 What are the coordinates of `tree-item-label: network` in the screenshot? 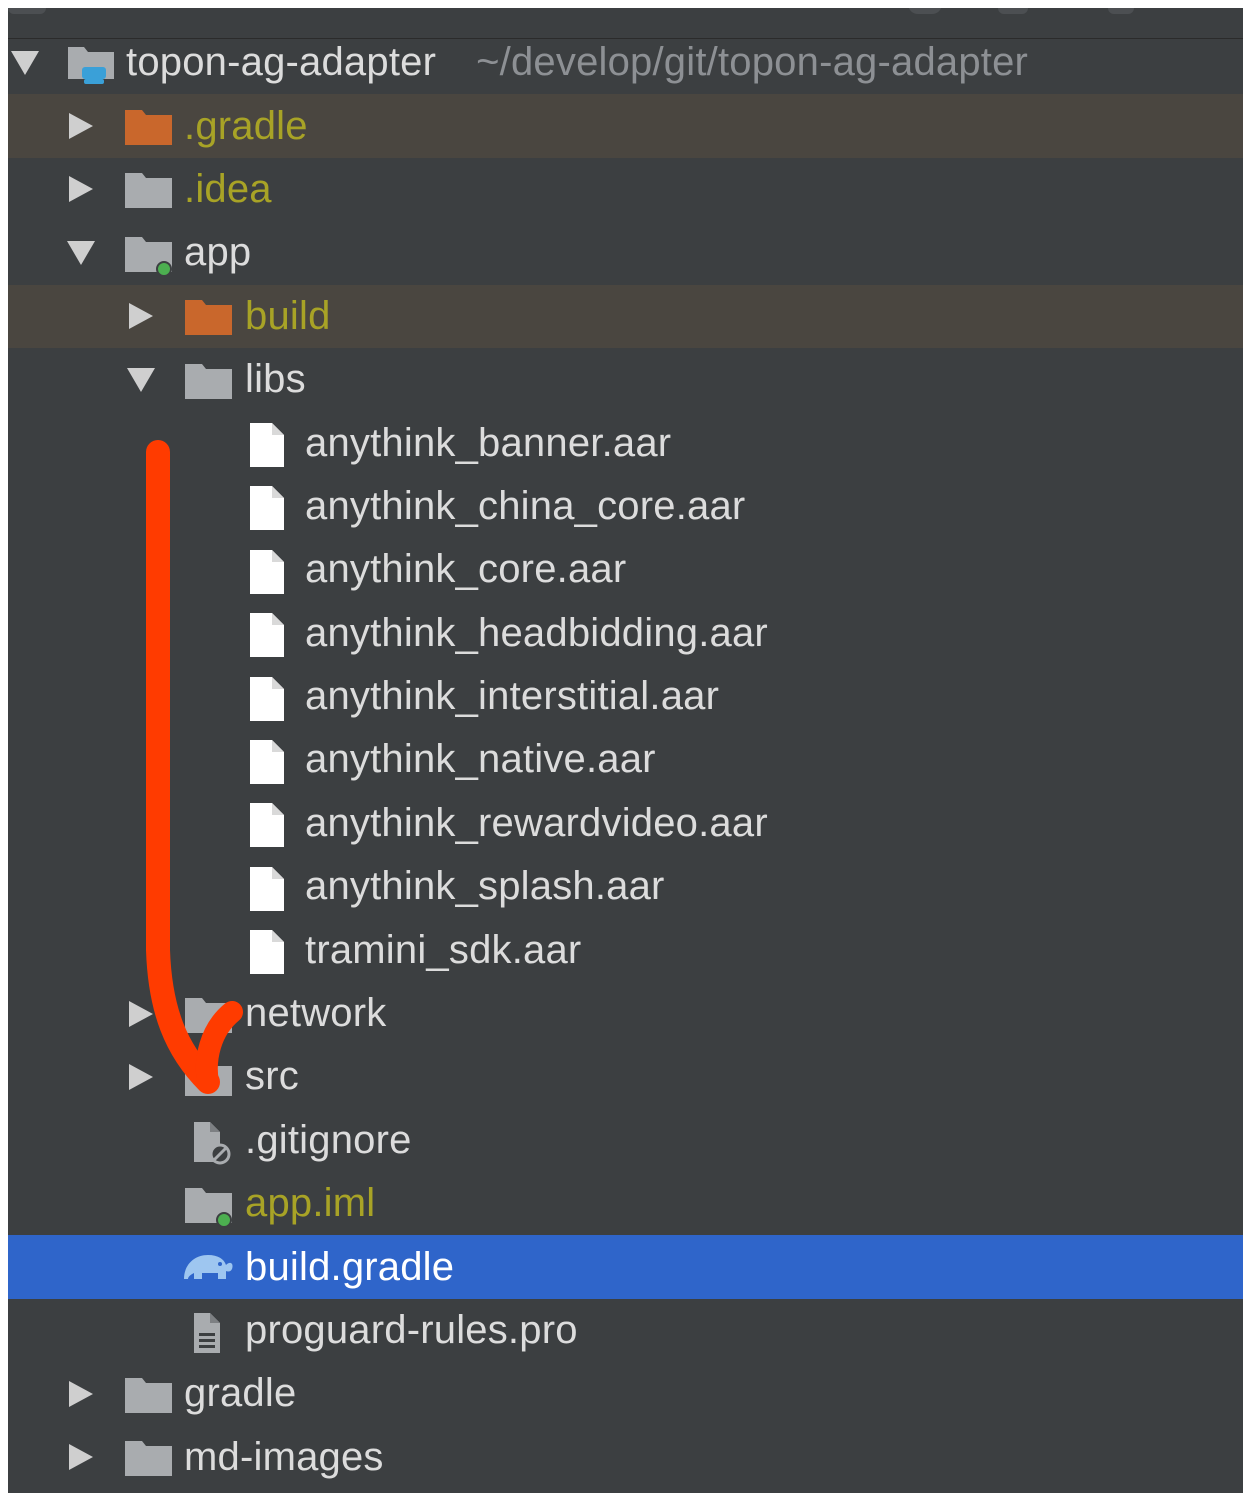 It's located at (316, 1013).